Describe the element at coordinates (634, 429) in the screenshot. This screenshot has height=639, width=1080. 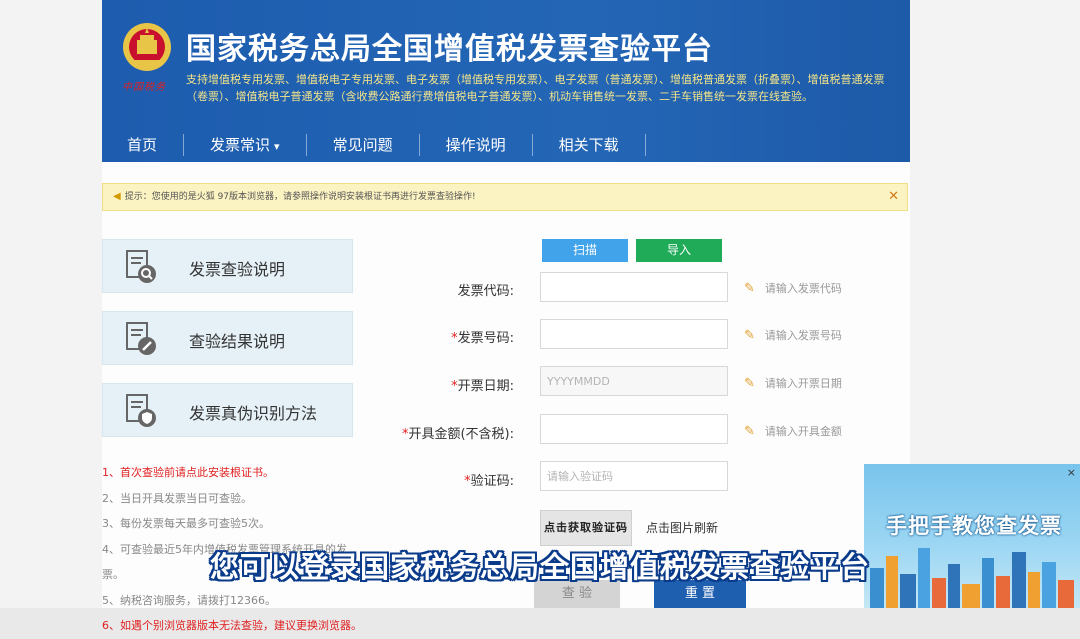
I see `invoice-amount-input` at that location.